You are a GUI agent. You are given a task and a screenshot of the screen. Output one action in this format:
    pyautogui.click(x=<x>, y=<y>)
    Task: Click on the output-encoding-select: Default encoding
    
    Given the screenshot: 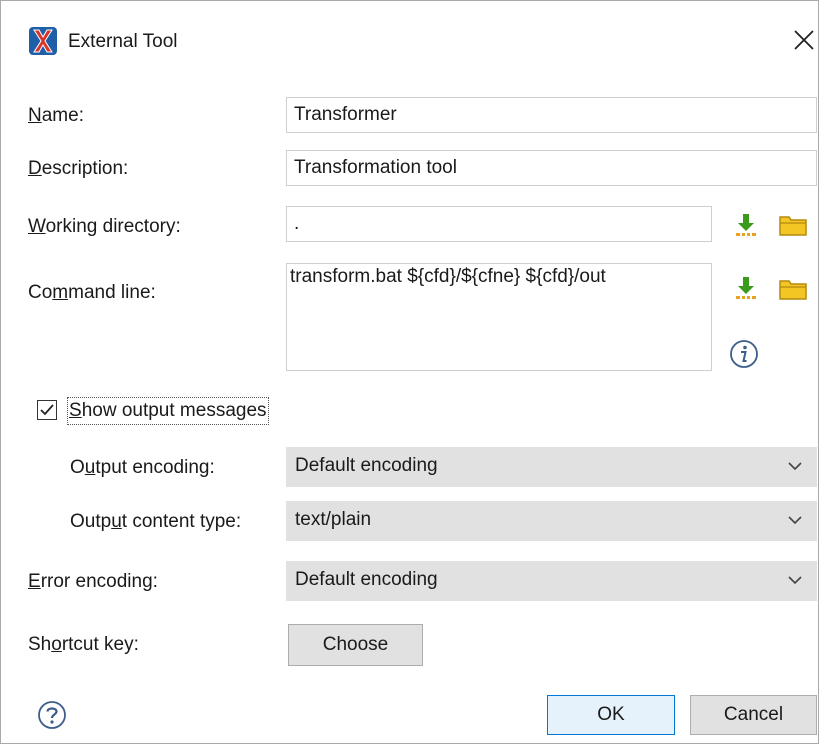 What is the action you would take?
    pyautogui.click(x=551, y=467)
    